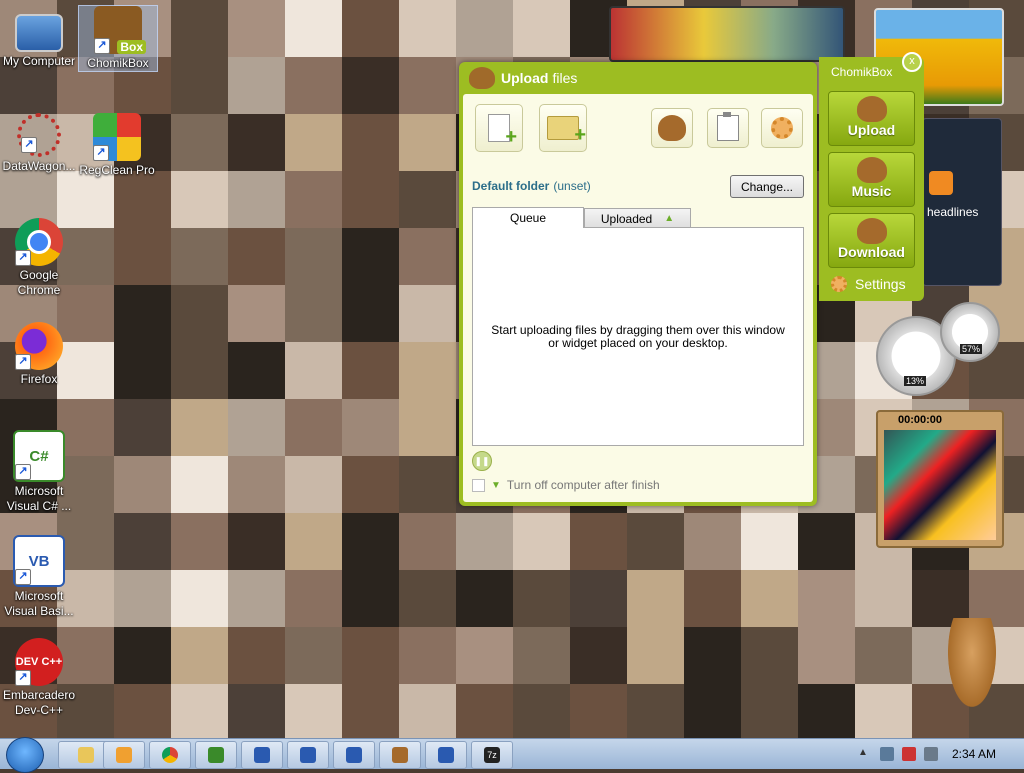  What do you see at coordinates (528, 217) in the screenshot?
I see `tab-queue: Queue` at bounding box center [528, 217].